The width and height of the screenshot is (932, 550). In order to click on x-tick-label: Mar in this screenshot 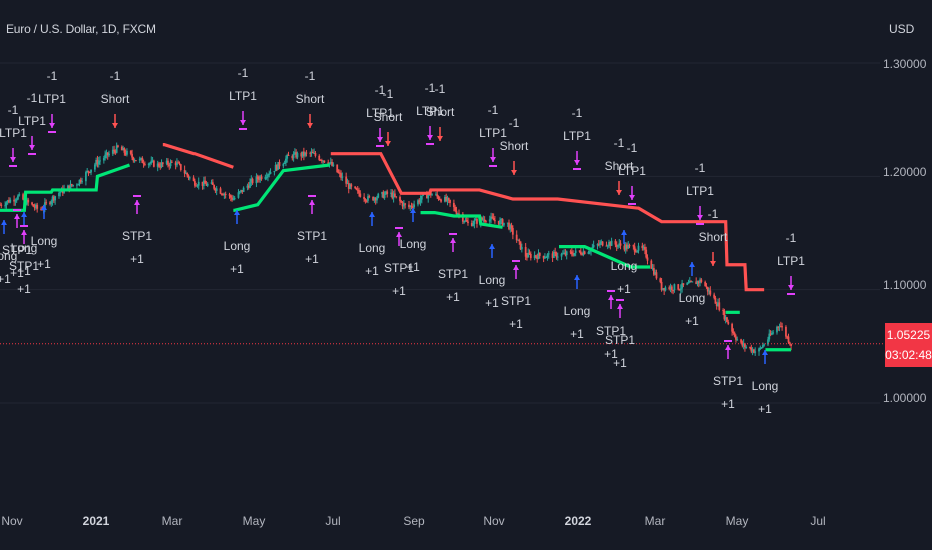, I will do `click(172, 521)`.